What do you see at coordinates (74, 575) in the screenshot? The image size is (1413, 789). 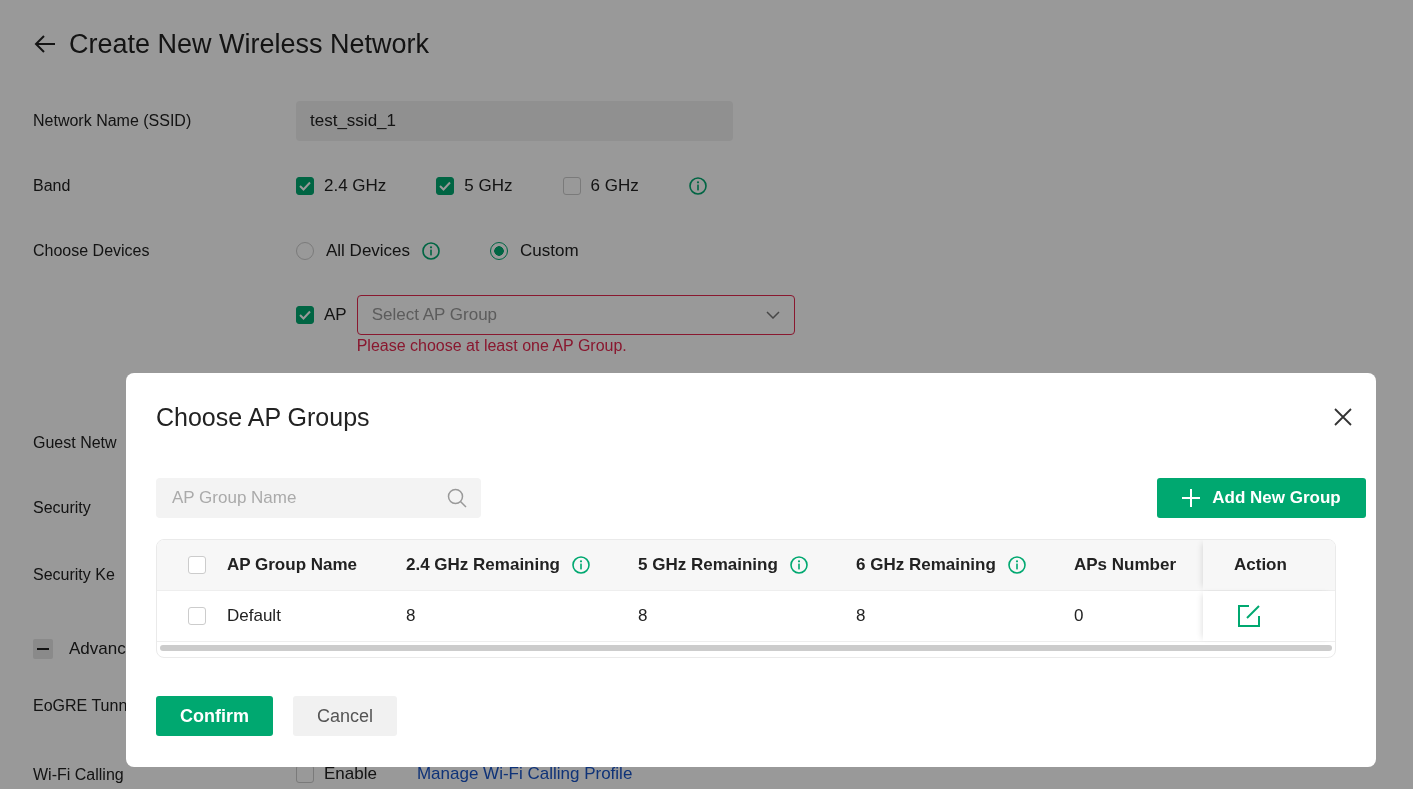 I see `field-label: Security Ke` at bounding box center [74, 575].